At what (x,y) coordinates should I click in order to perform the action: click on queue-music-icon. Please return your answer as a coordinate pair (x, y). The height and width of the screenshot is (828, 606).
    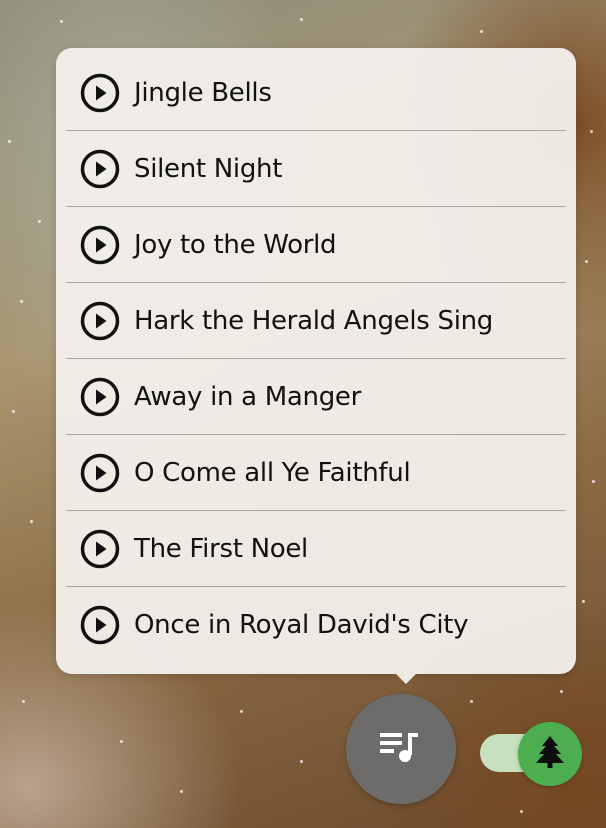
    Looking at the image, I should click on (401, 749).